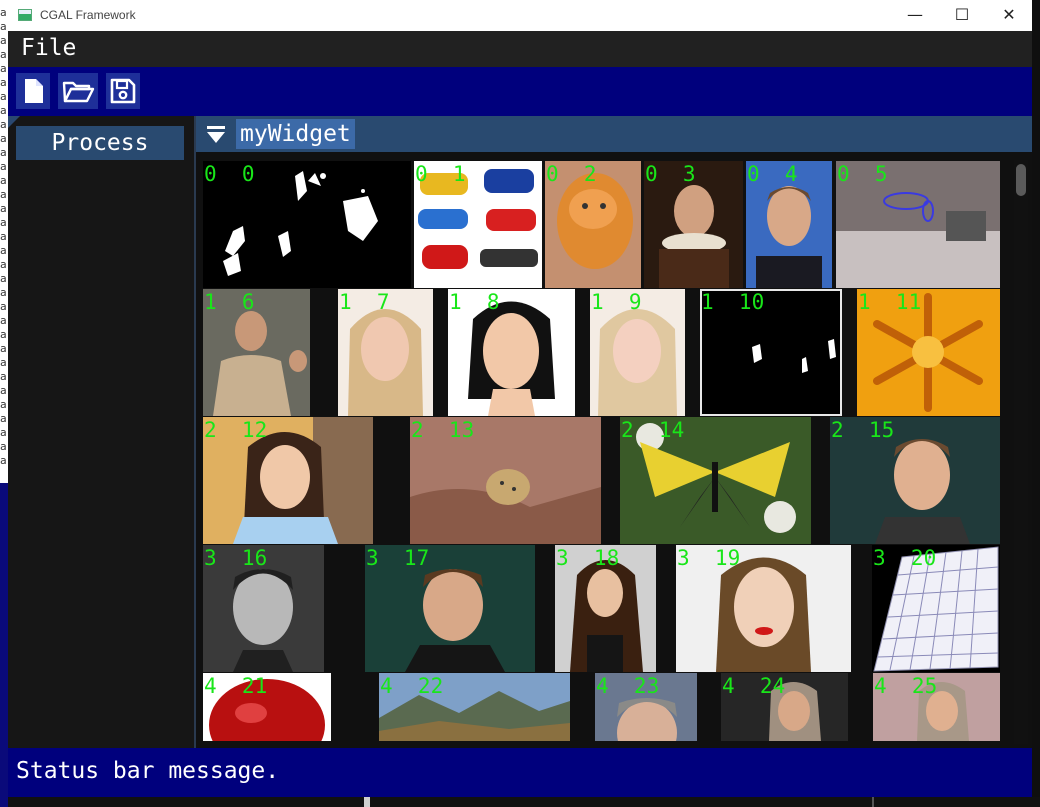 This screenshot has height=807, width=1040. I want to click on thumbnail-label: 3 17, so click(398, 558).